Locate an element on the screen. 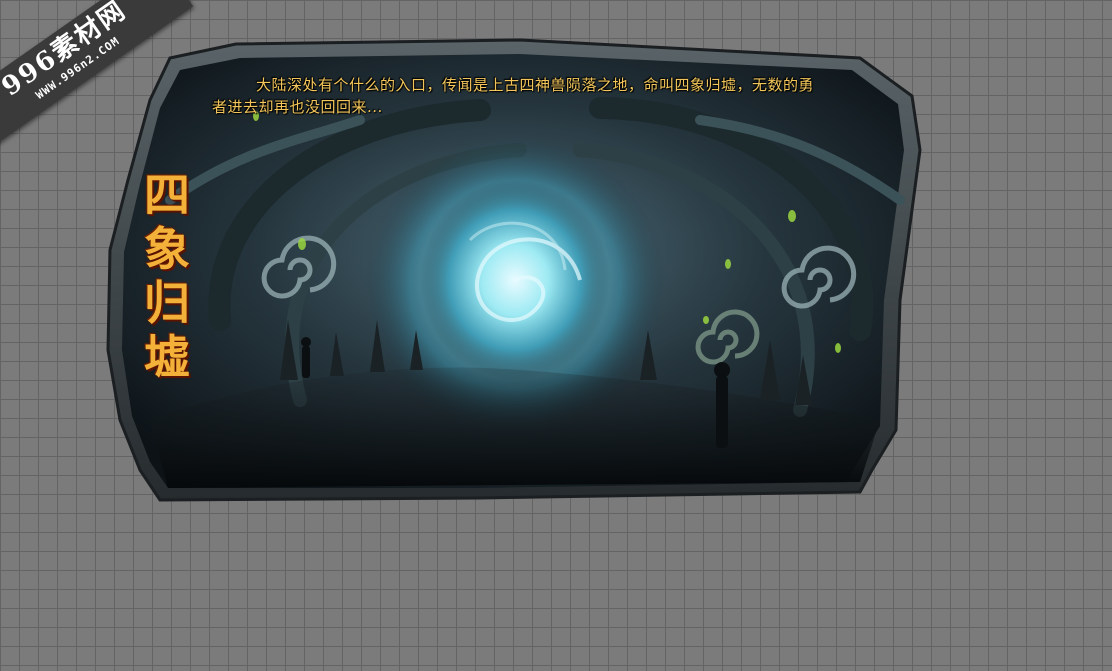 This screenshot has height=671, width=1112. ground is located at coordinates (515, 427).